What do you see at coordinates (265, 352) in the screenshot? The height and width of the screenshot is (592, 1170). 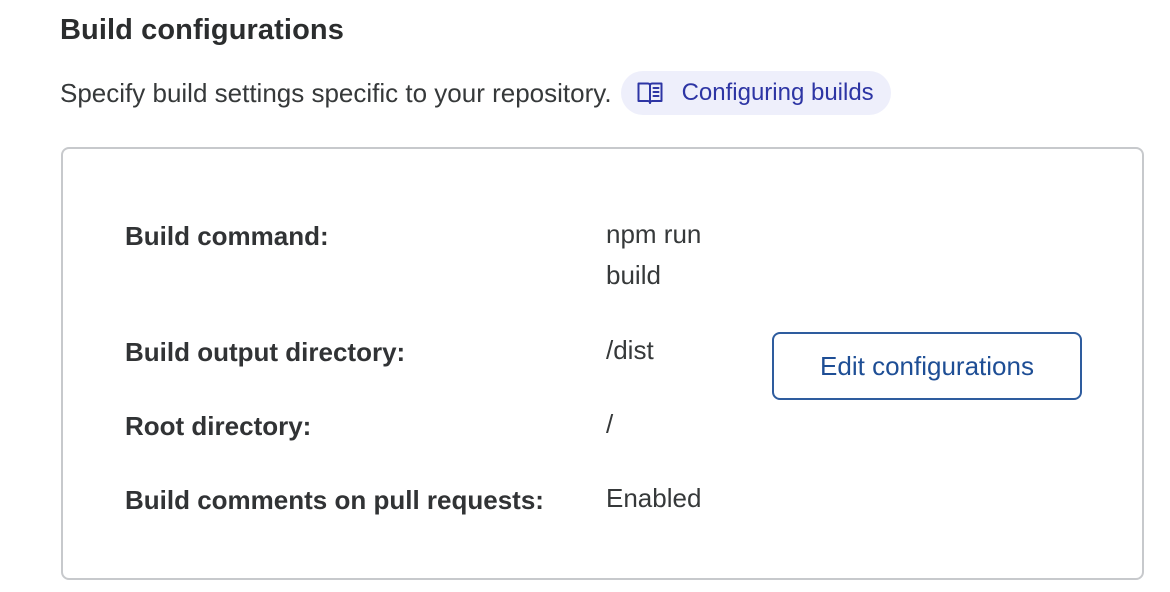 I see `build-output-directory-label: Build output directory:` at bounding box center [265, 352].